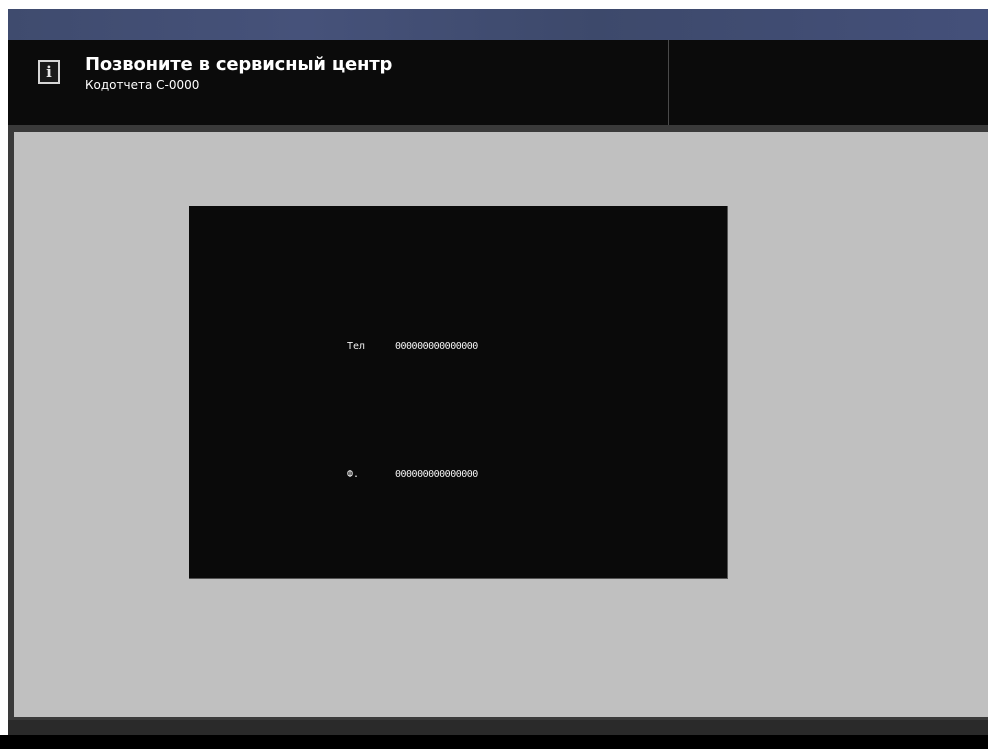  What do you see at coordinates (668, 82) in the screenshot?
I see `header-divider` at bounding box center [668, 82].